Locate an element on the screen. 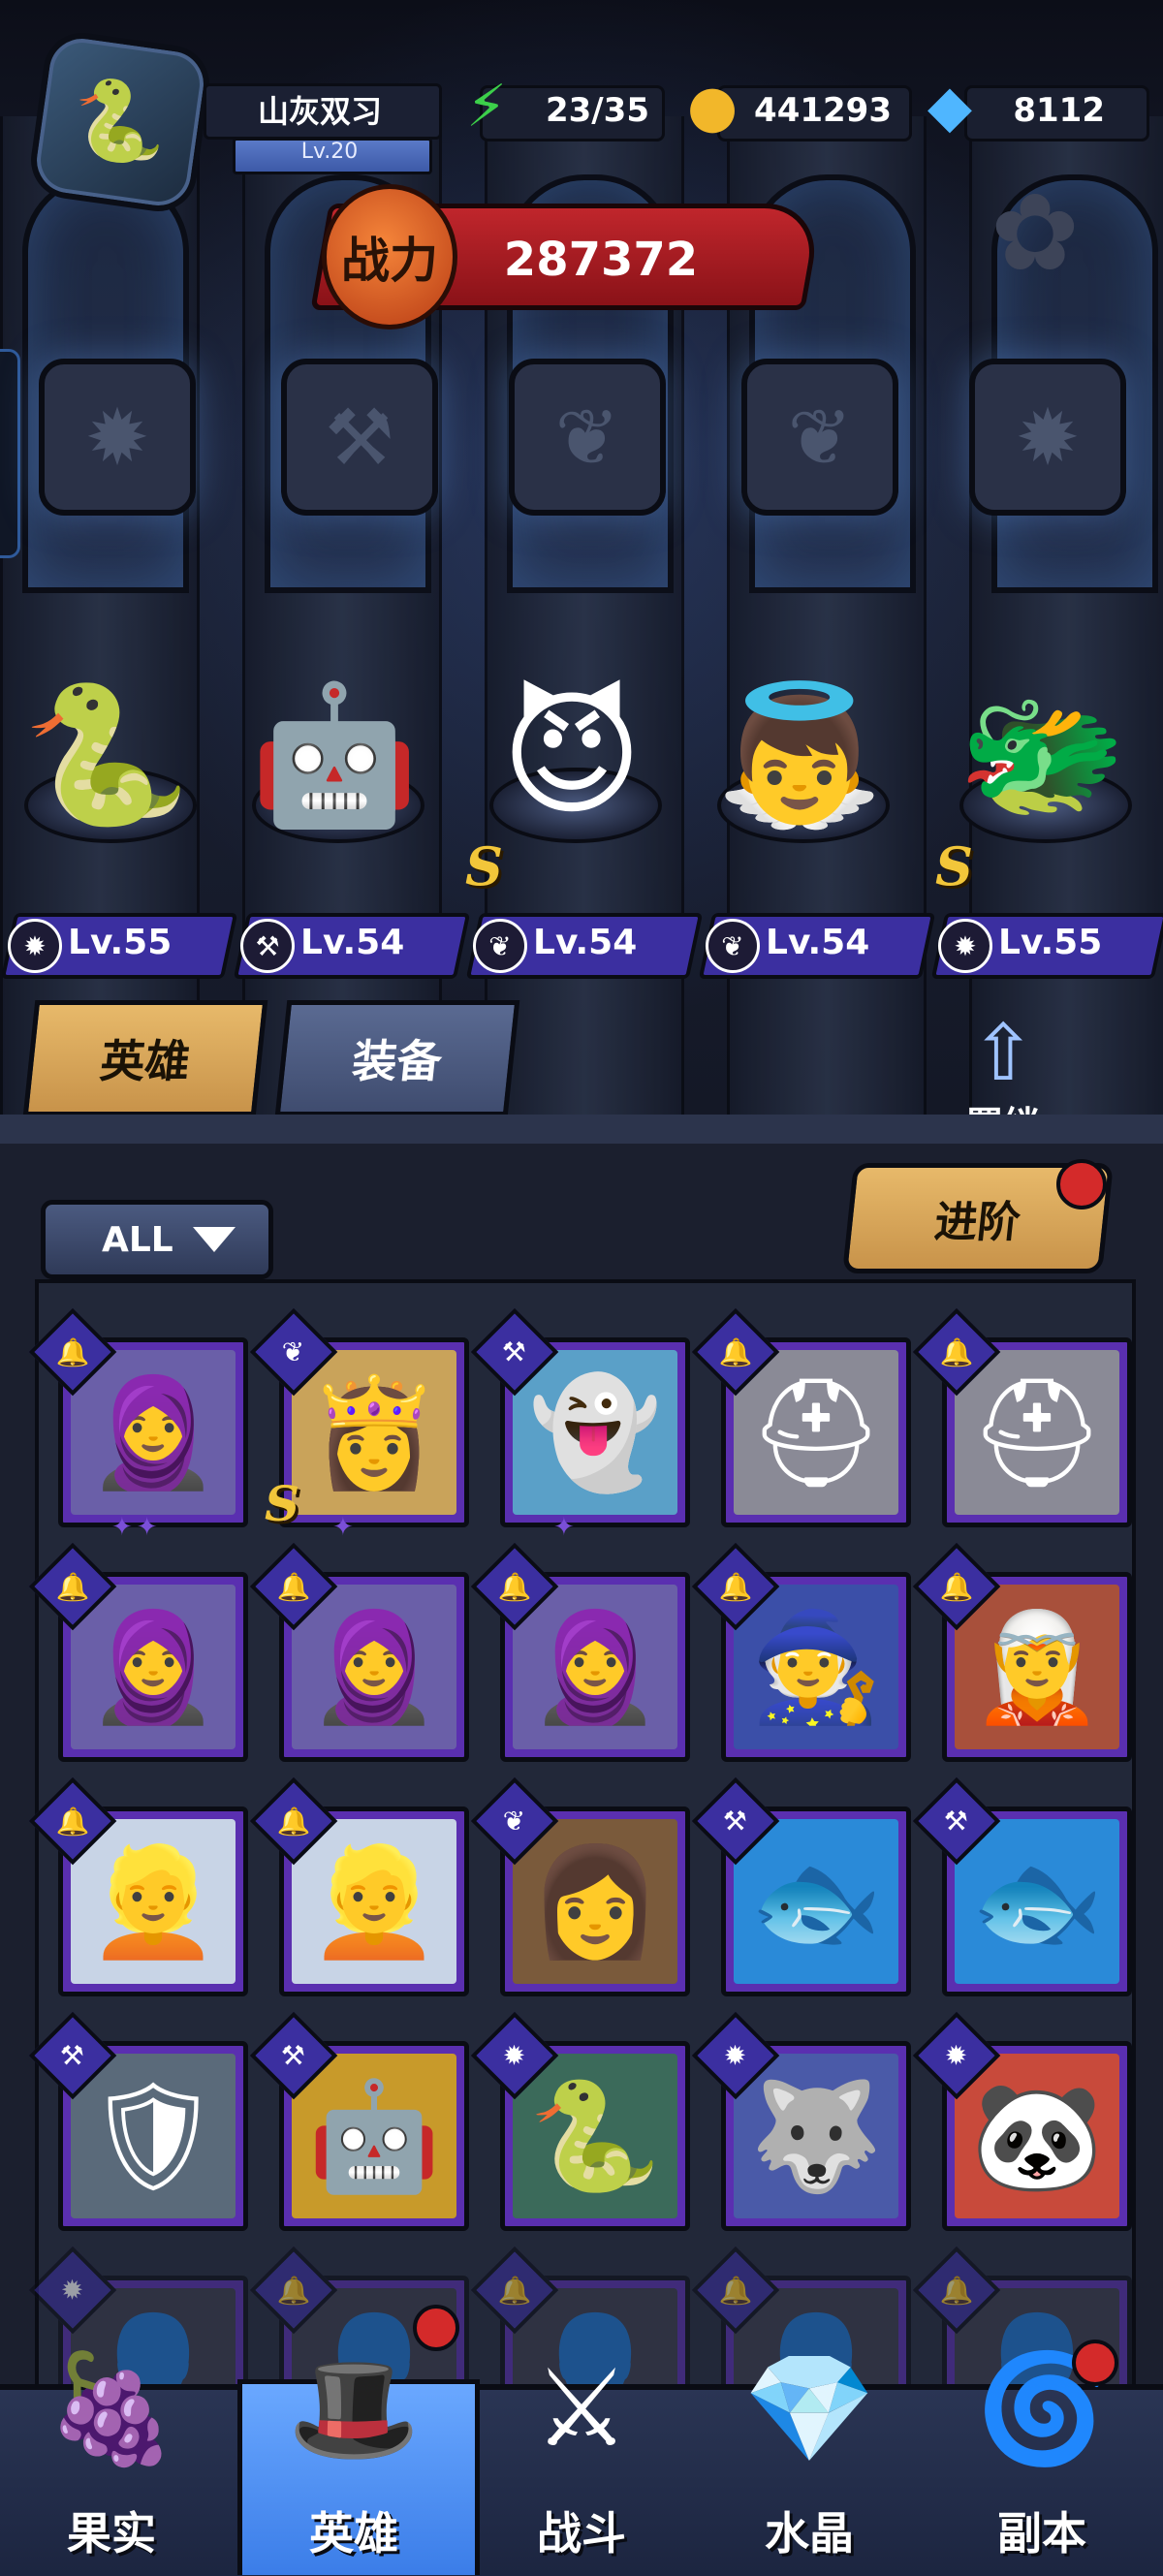 The image size is (1163, 2576). player-level: Lv.20 is located at coordinates (329, 152).